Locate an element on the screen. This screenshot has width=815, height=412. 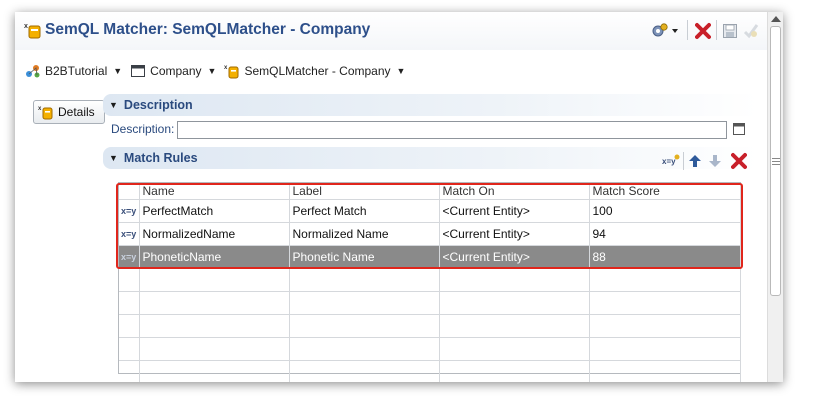
column-header-match-on: Match On is located at coordinates (514, 191).